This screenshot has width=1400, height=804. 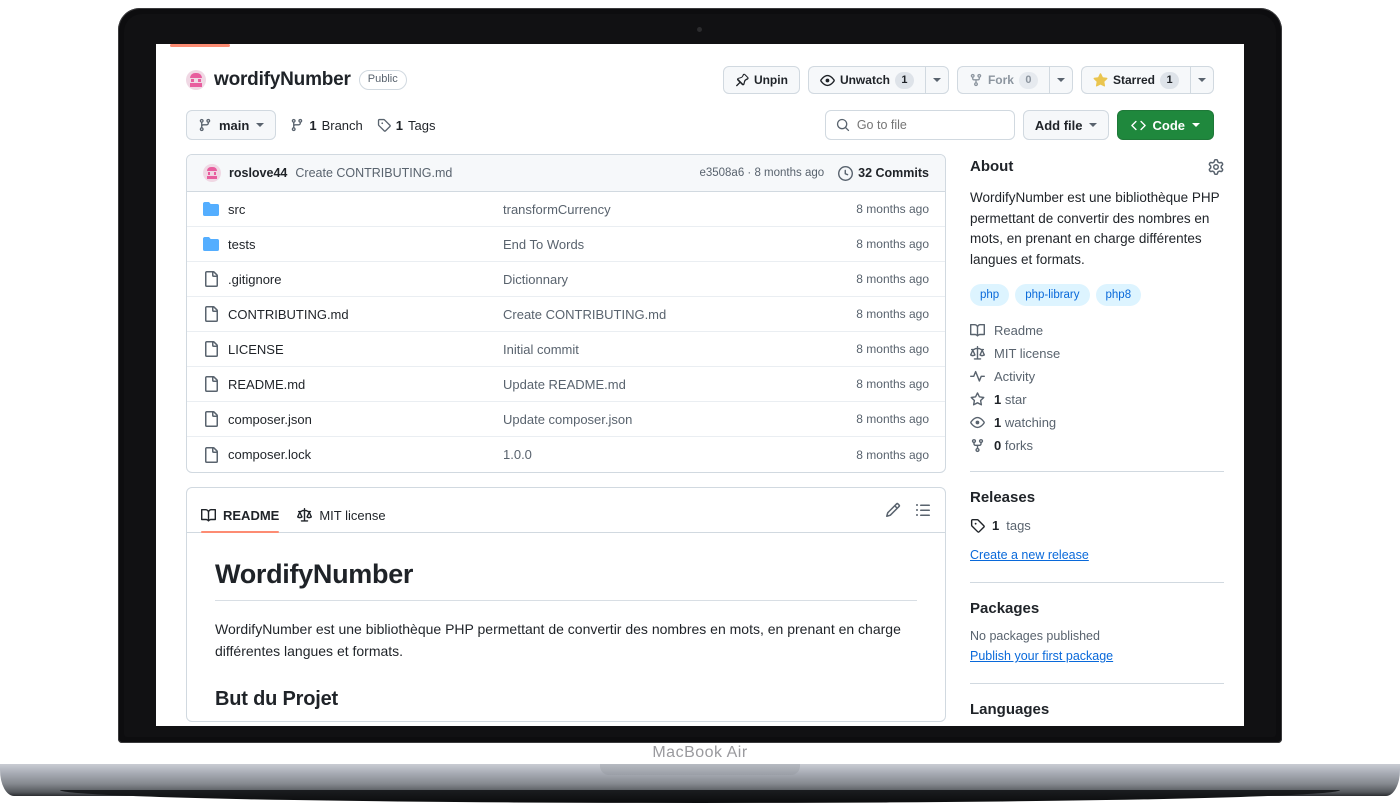 I want to click on file-name: CONTRIBUTING.md, so click(x=288, y=314).